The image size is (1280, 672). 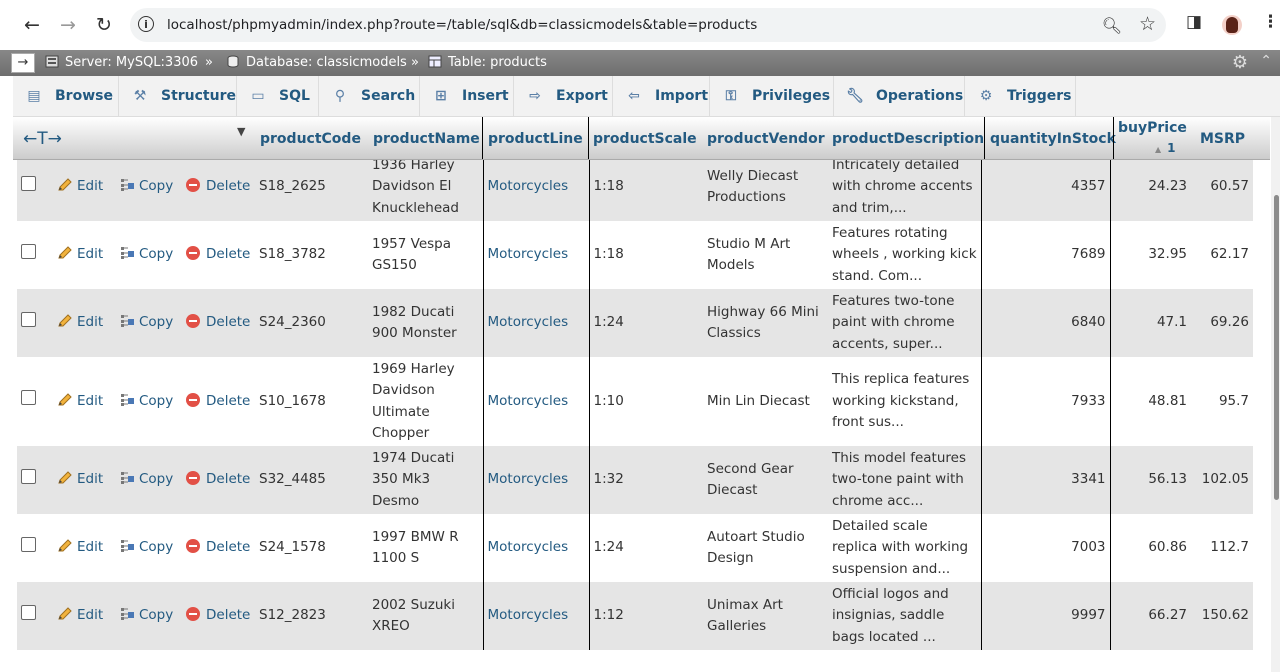 I want to click on cell-buyPrice: 32.95, so click(x=1150, y=255).